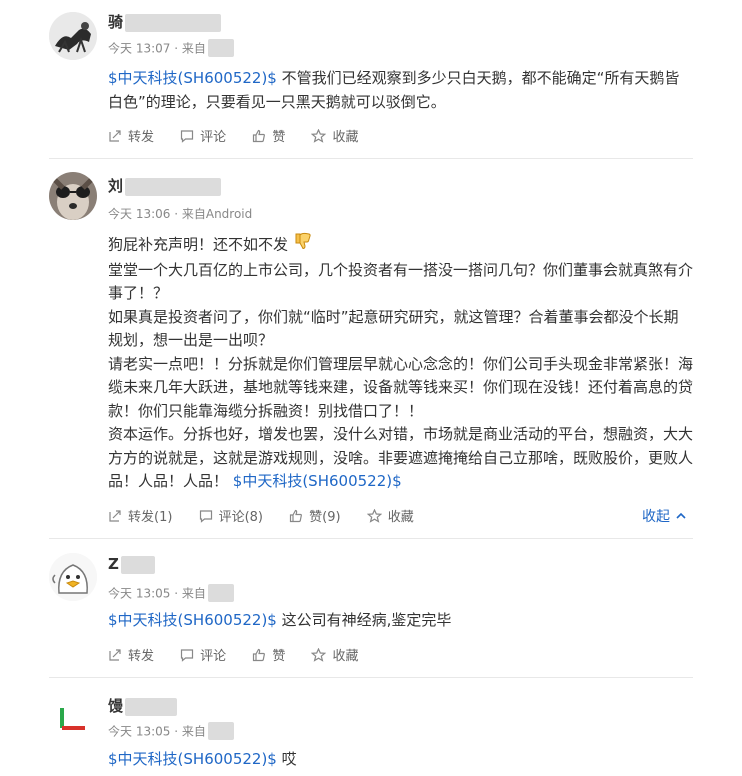  Describe the element at coordinates (272, 516) in the screenshot. I see `post-actions: 转发(1) 评论(8) 赞(9) 收藏` at that location.